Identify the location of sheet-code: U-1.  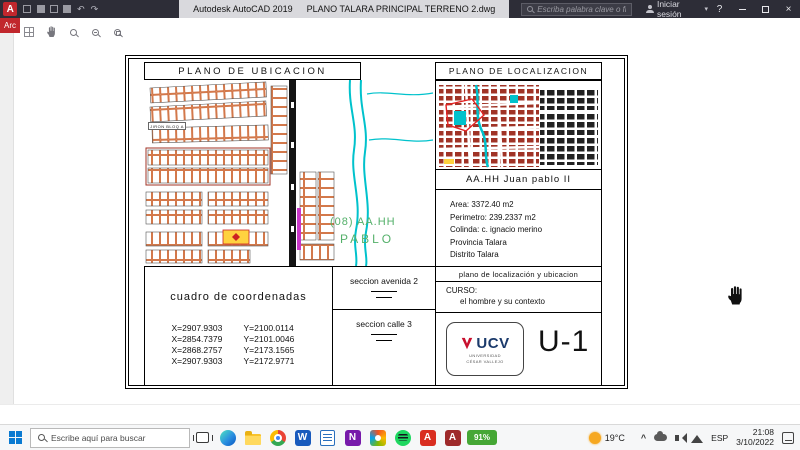
(564, 341).